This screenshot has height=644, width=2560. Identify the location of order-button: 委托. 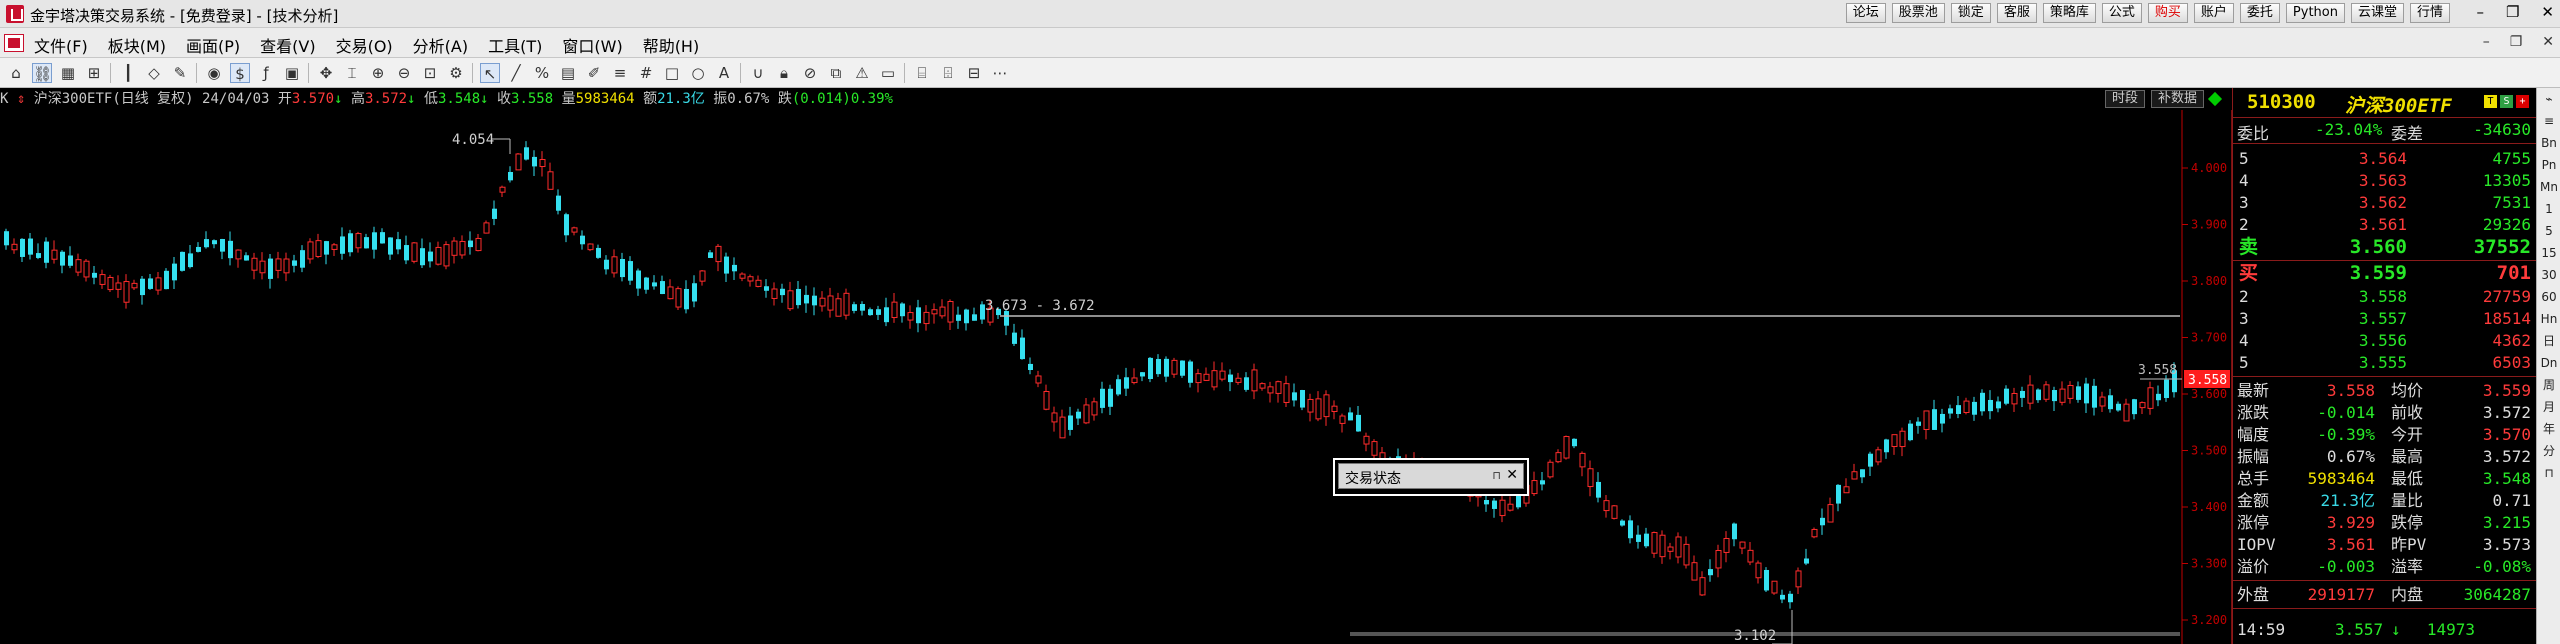
(2259, 13).